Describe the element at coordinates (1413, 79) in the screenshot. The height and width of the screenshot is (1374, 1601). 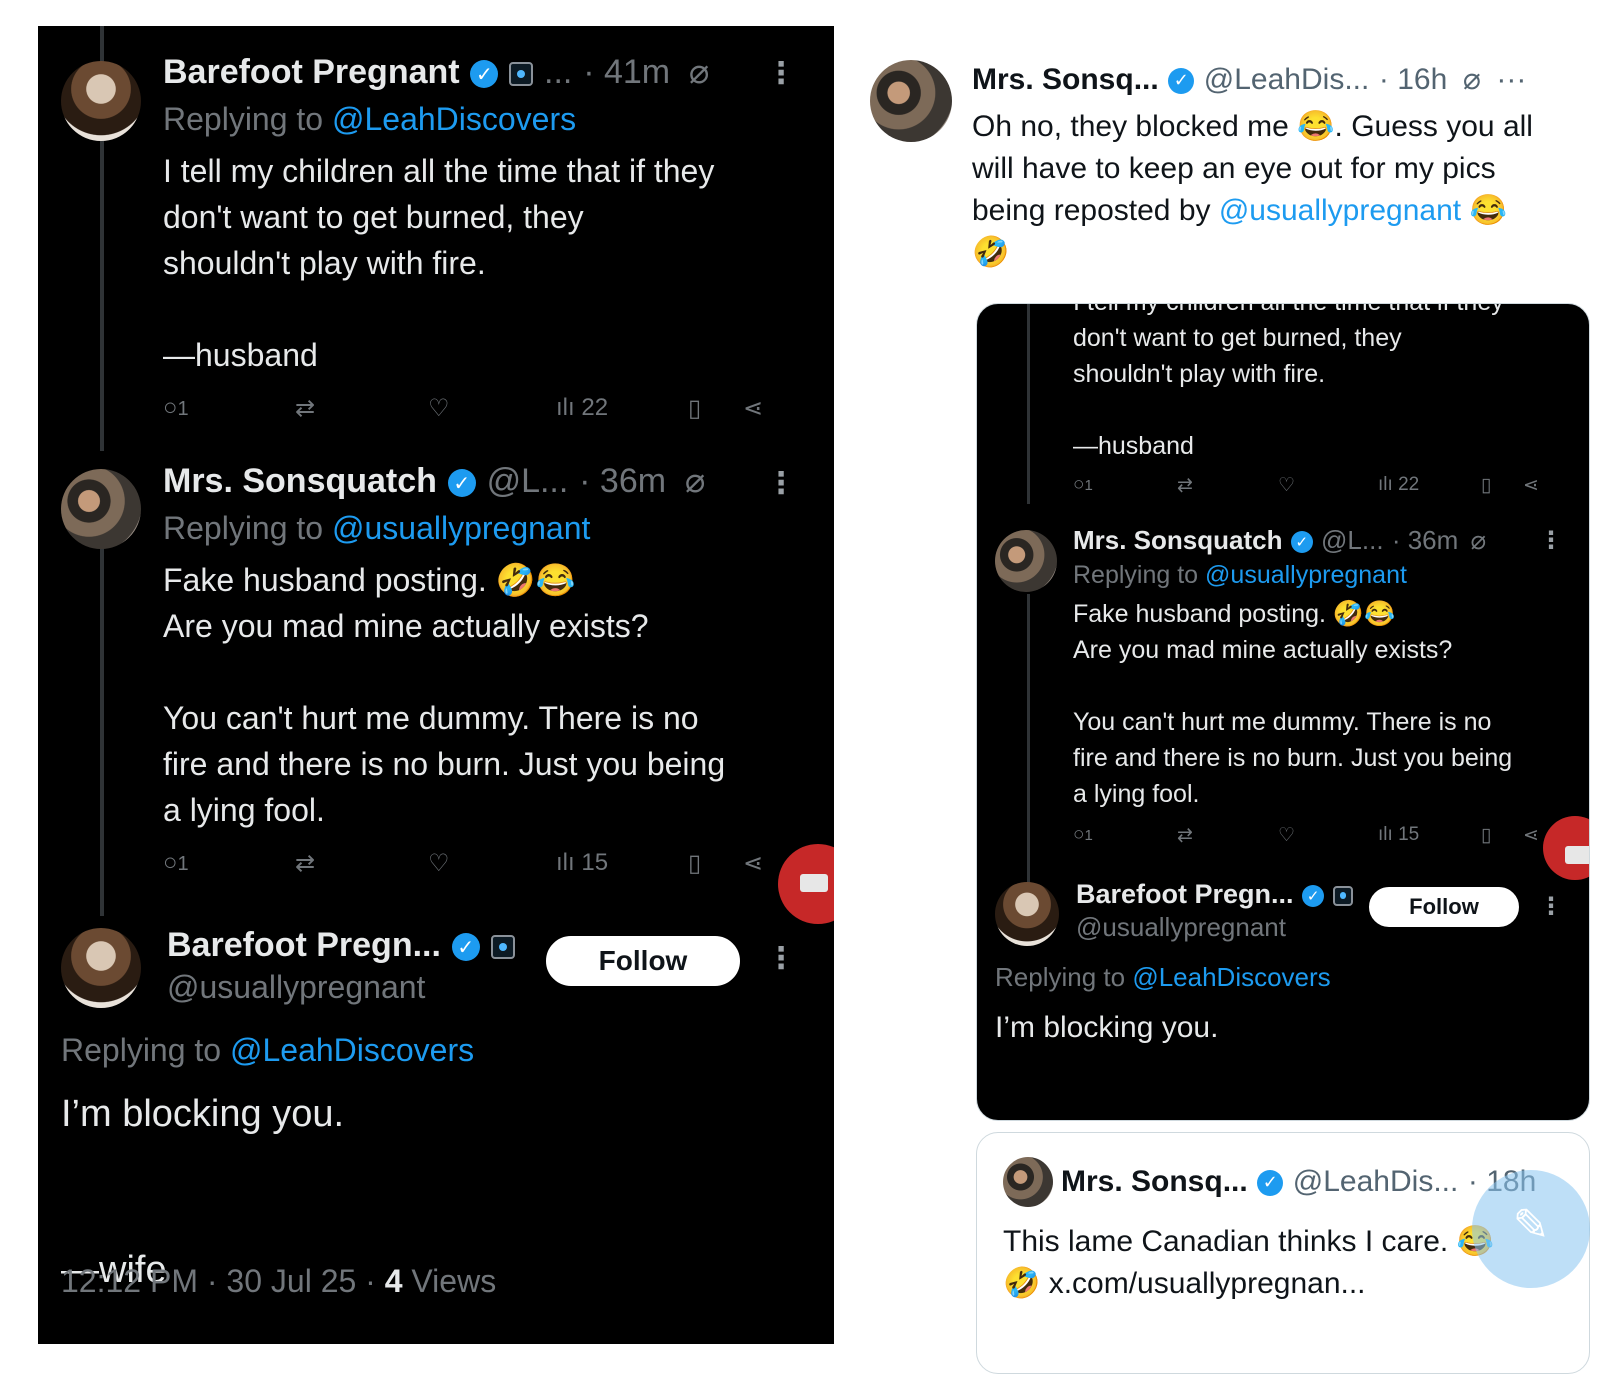
I see `post-time: · 16h` at that location.